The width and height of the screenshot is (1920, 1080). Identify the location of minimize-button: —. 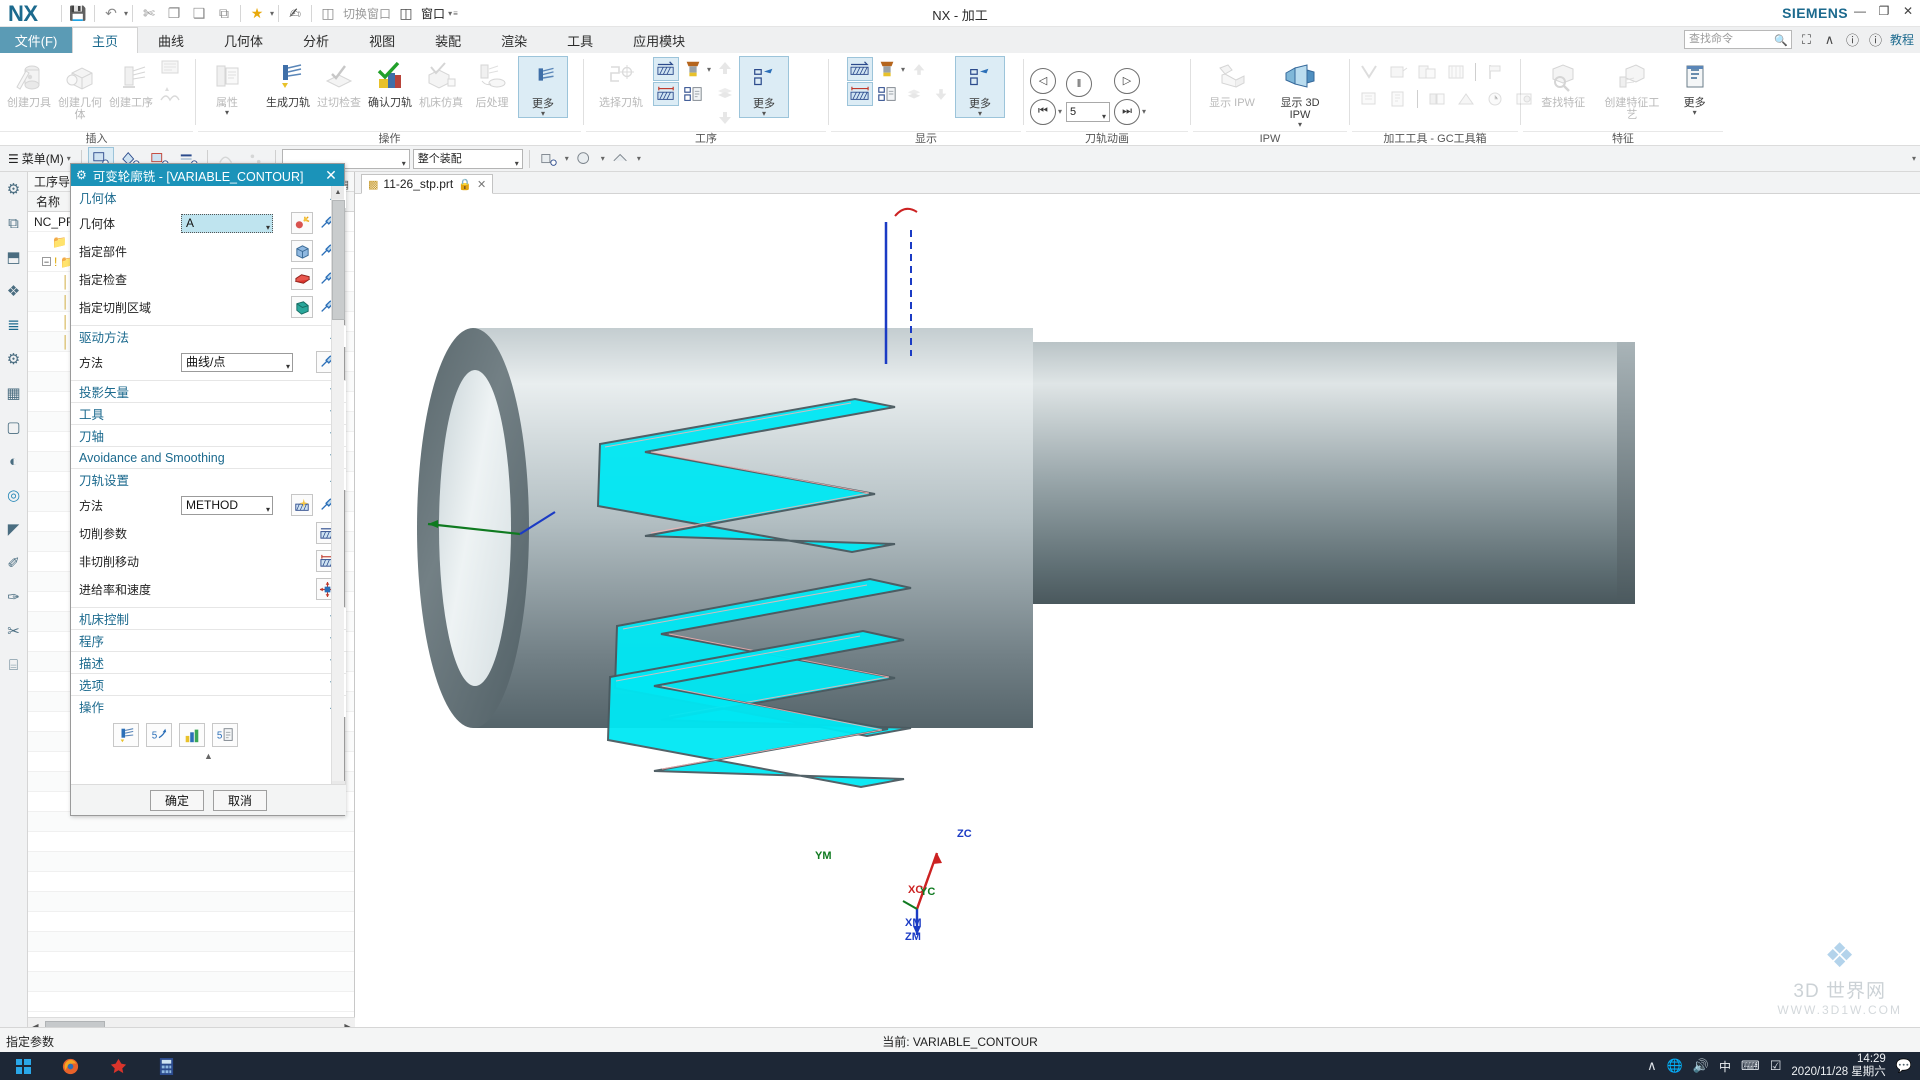
(1860, 11).